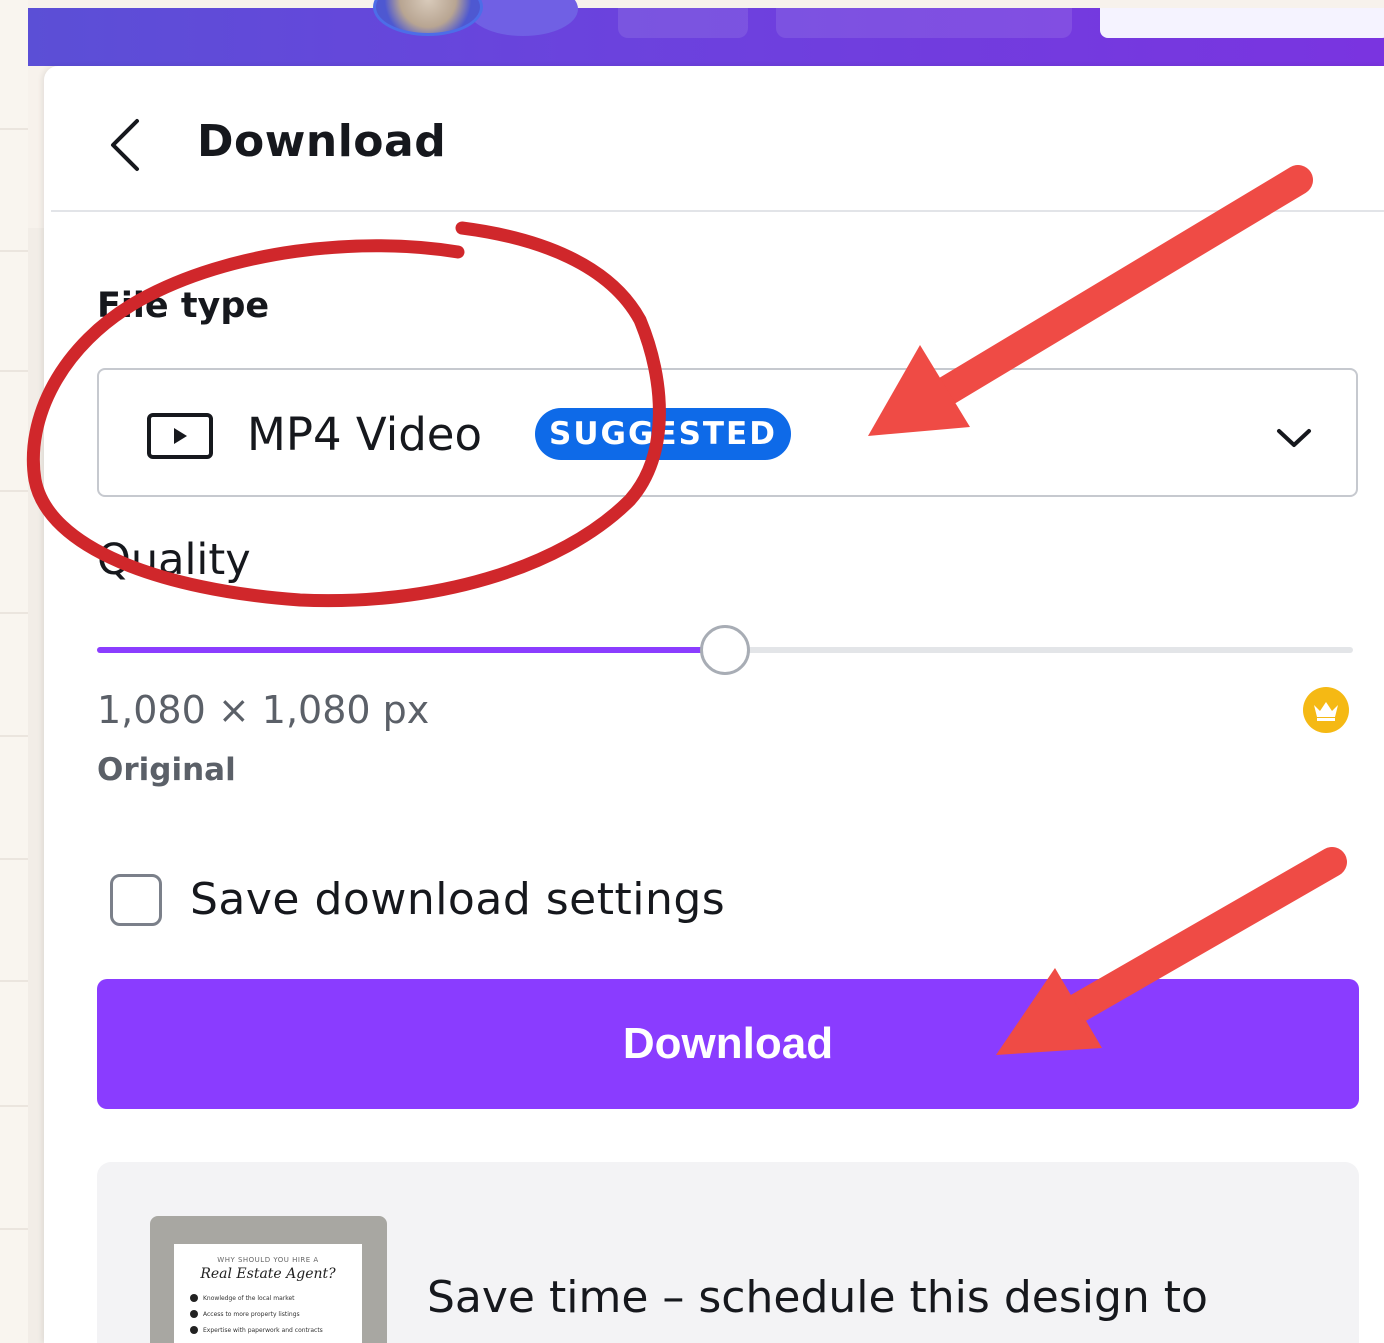 The width and height of the screenshot is (1384, 1343). What do you see at coordinates (251, 1314) in the screenshot?
I see `thumbnail-item-text: Access to more property listings` at bounding box center [251, 1314].